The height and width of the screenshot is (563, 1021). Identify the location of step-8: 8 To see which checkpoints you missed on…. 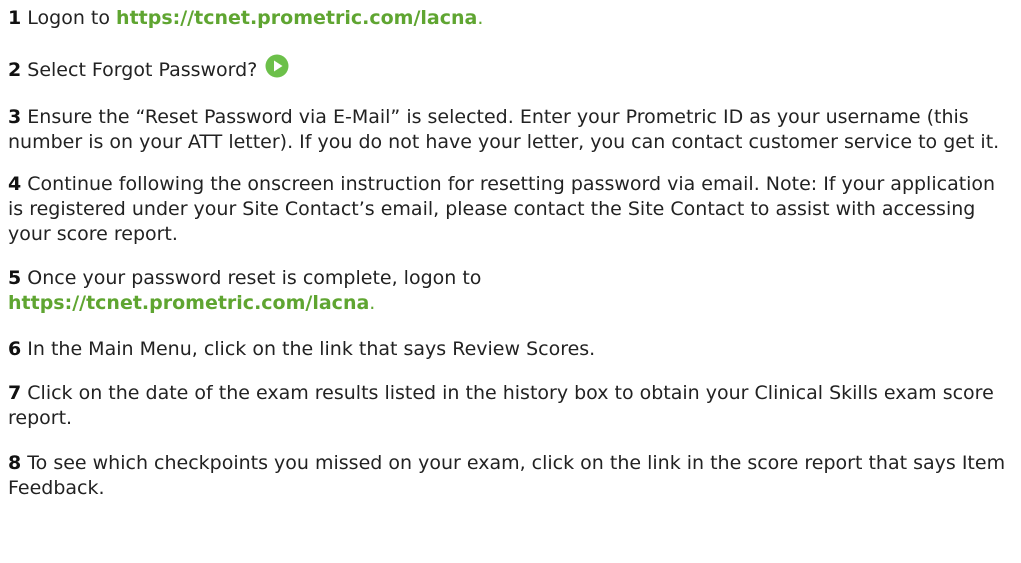
(508, 476).